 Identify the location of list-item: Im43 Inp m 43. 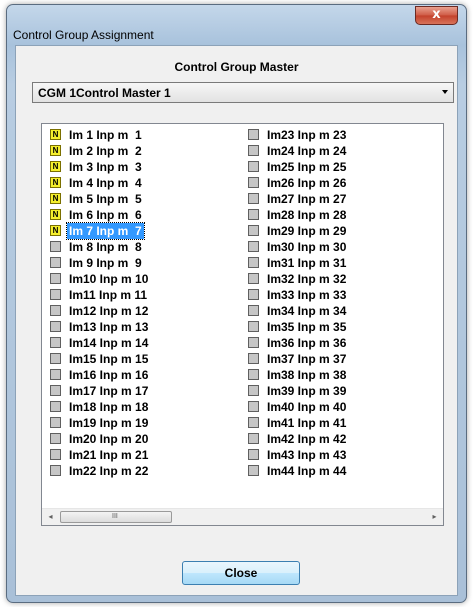
(343, 455).